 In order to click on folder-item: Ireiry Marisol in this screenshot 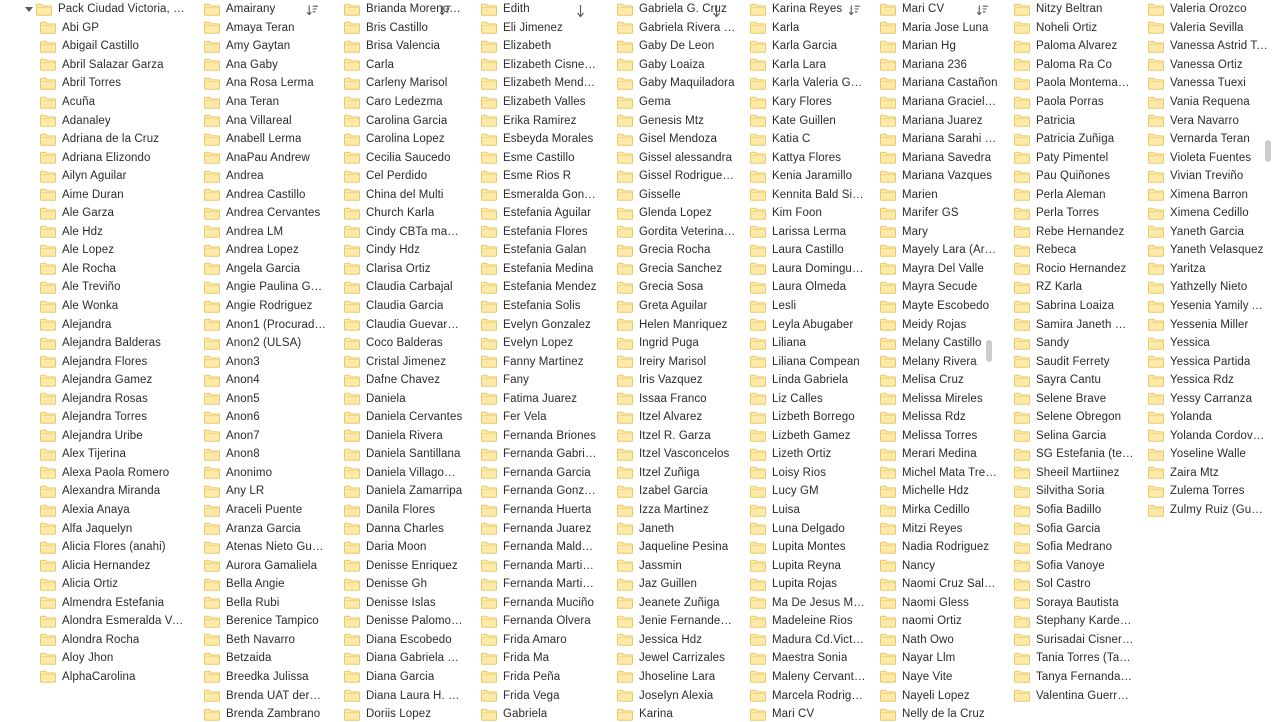, I will do `click(667, 361)`.